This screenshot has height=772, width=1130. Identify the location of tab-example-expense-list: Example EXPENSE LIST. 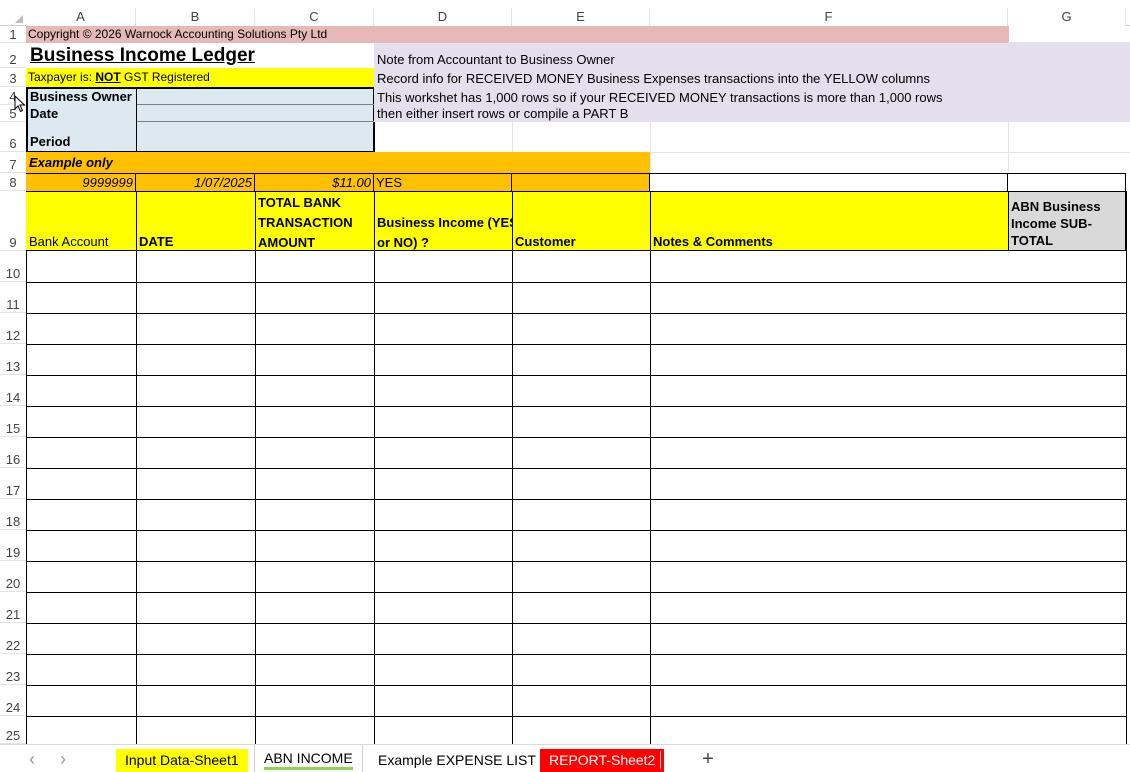
(457, 760).